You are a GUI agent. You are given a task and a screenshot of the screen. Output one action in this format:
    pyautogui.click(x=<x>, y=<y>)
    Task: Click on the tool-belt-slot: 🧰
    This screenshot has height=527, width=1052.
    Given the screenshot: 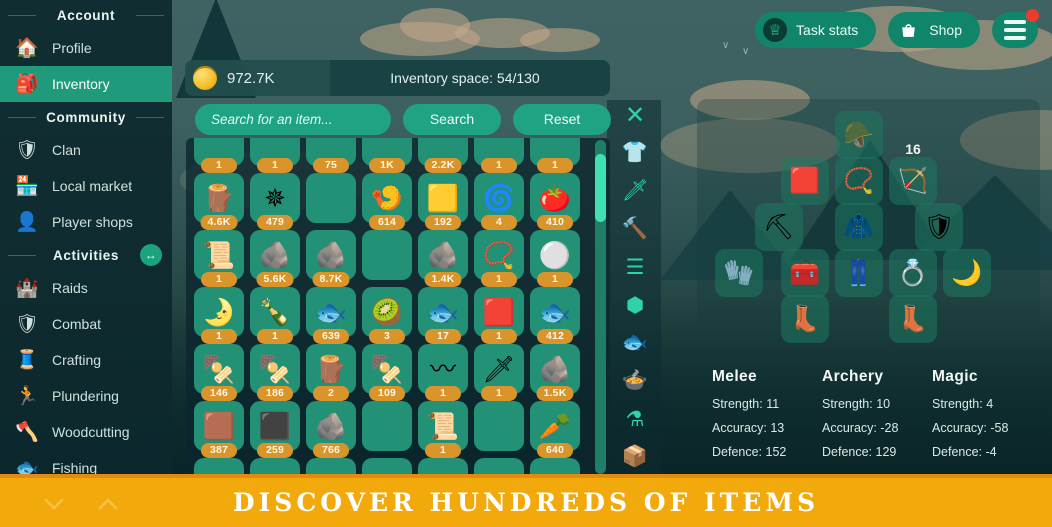 What is the action you would take?
    pyautogui.click(x=805, y=273)
    